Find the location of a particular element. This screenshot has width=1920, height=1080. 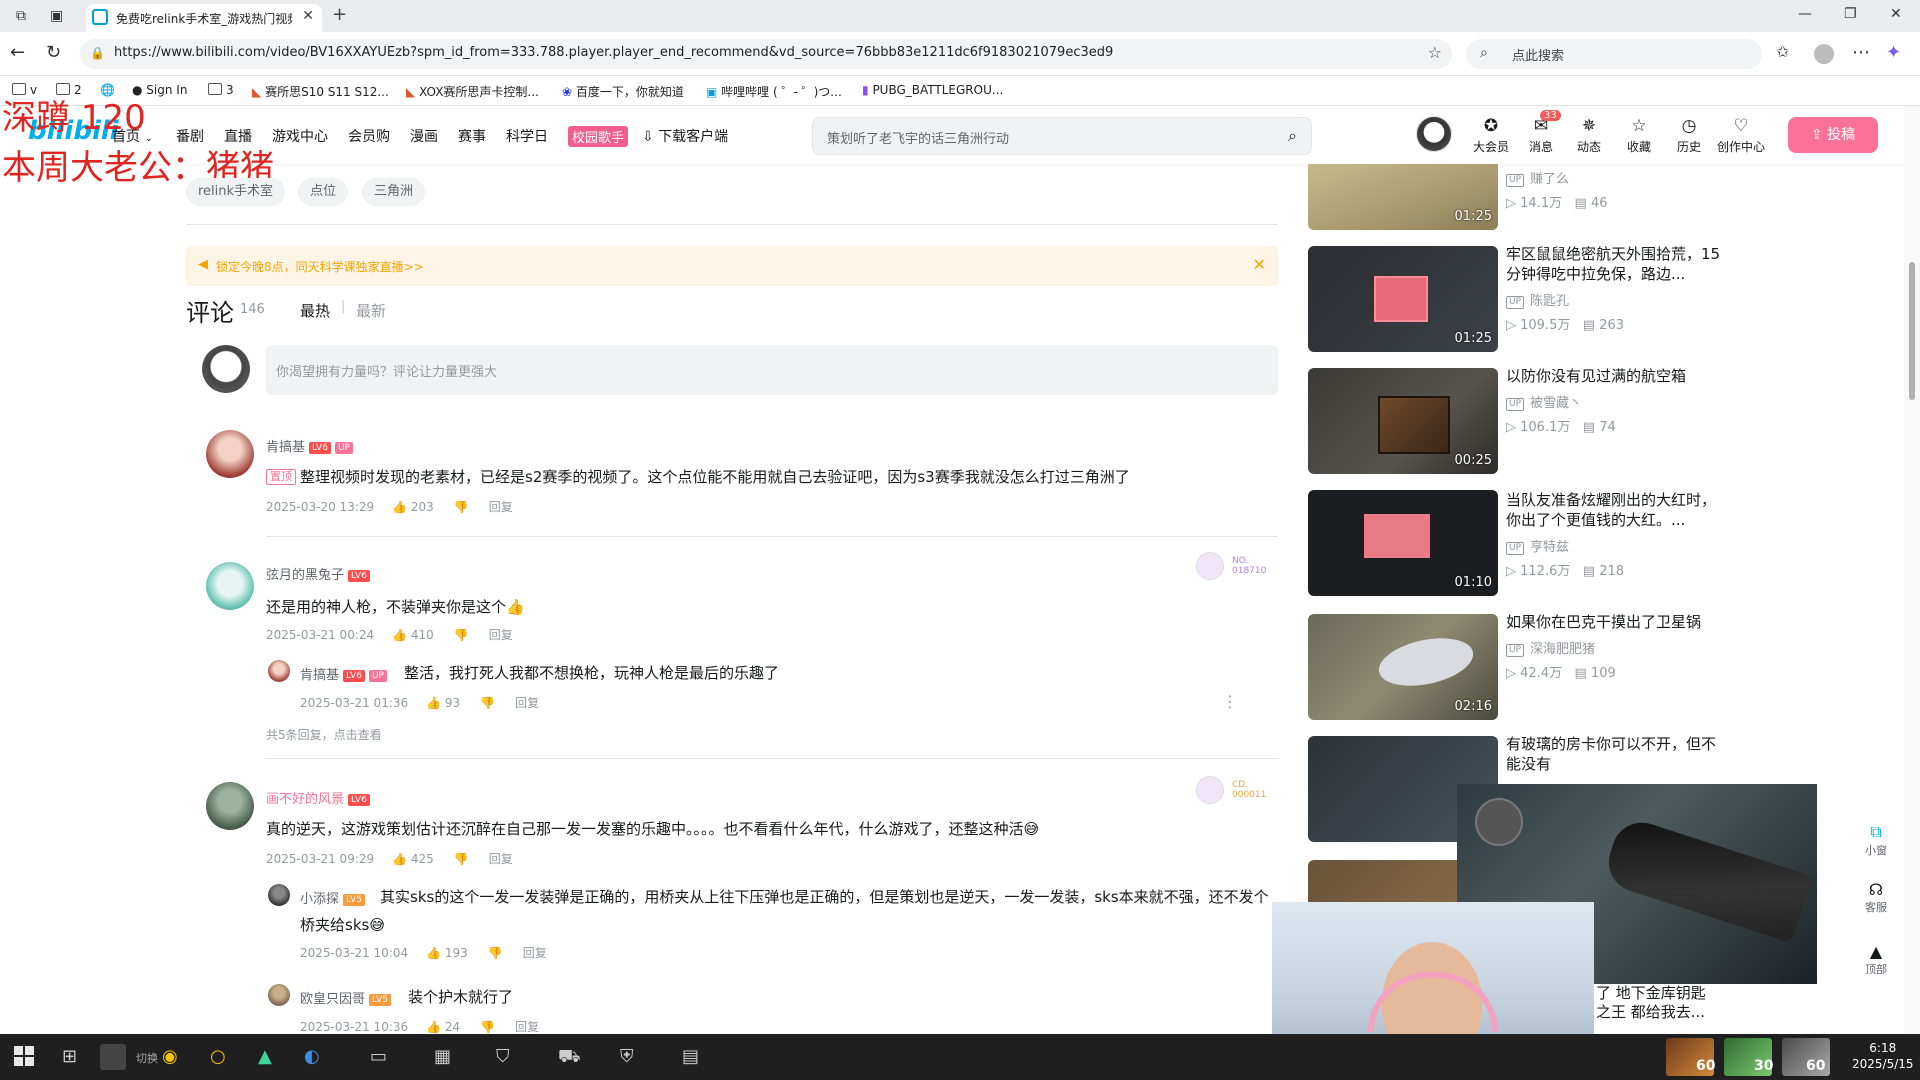

rec-thumbnail: 02:16 is located at coordinates (1403, 667).